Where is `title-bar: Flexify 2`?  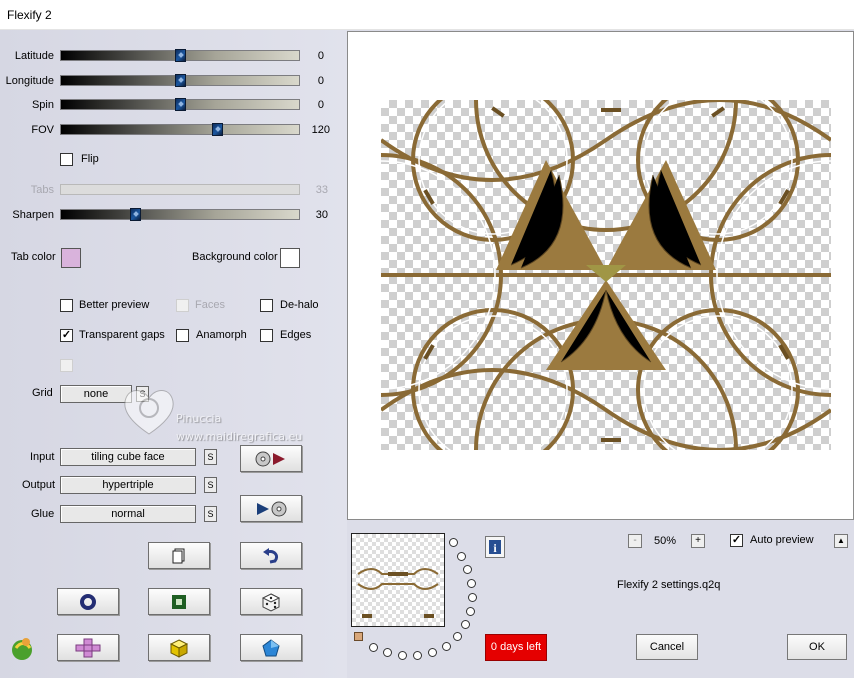 title-bar: Flexify 2 is located at coordinates (427, 15).